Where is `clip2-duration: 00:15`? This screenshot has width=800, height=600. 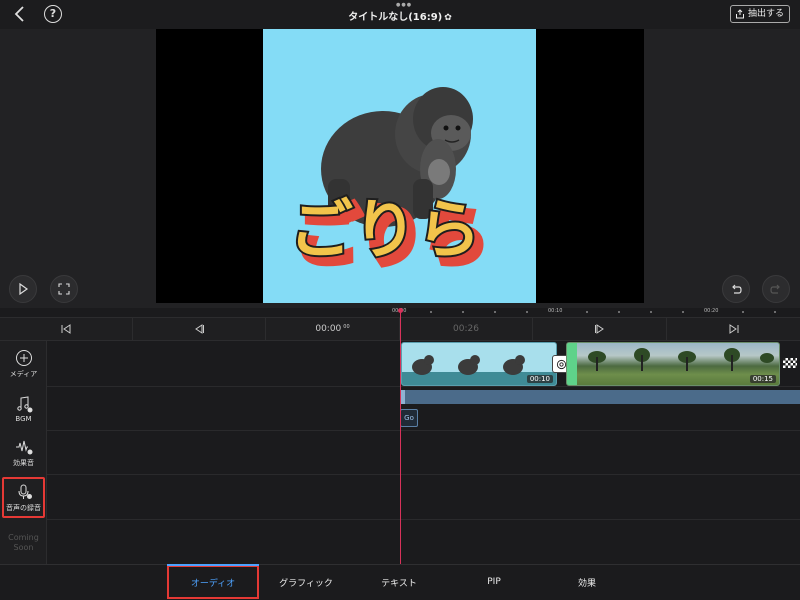
clip2-duration: 00:15 is located at coordinates (762, 379).